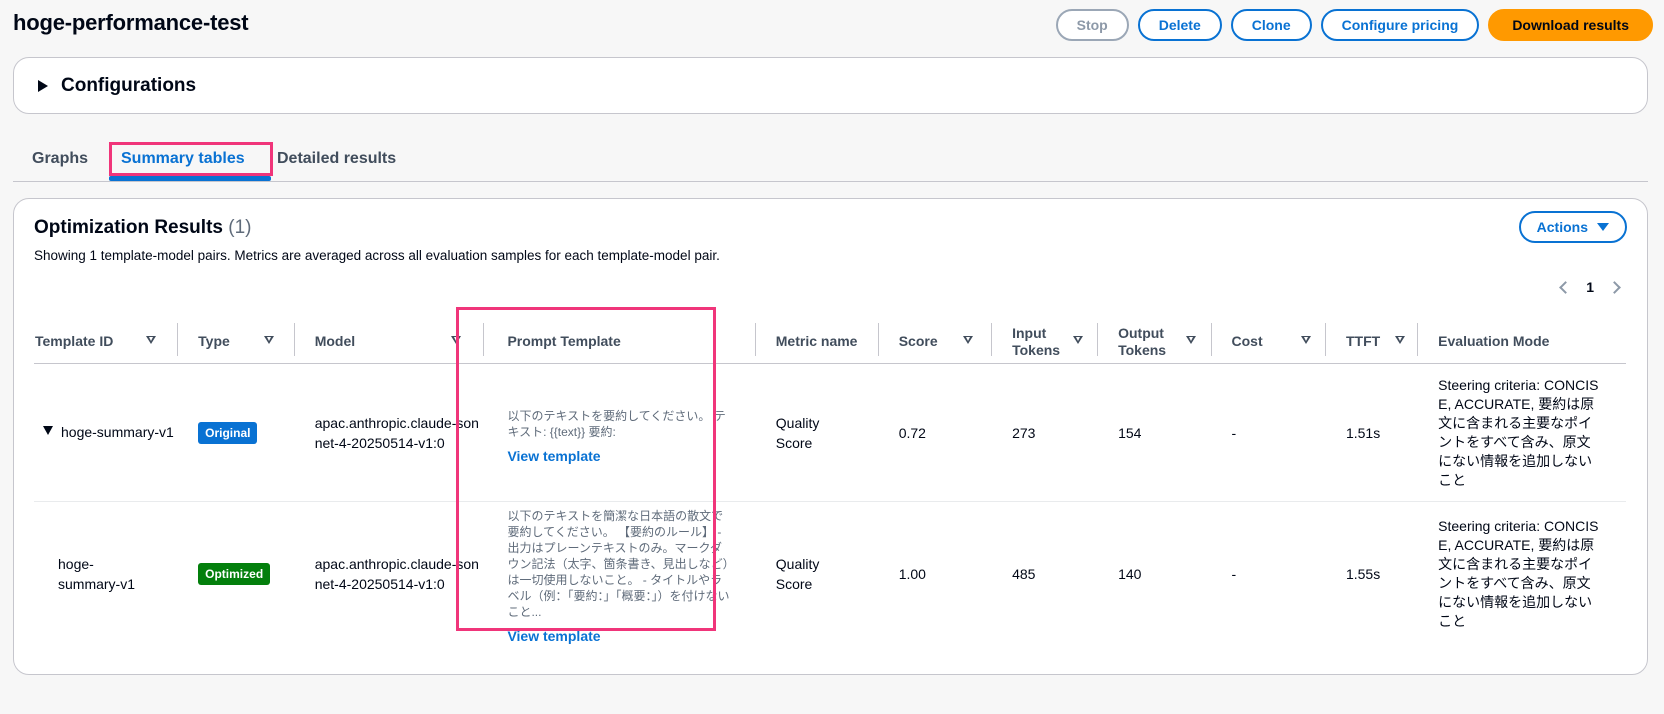 This screenshot has height=714, width=1664. What do you see at coordinates (1494, 341) in the screenshot?
I see `header-label: Evaluation Mode` at bounding box center [1494, 341].